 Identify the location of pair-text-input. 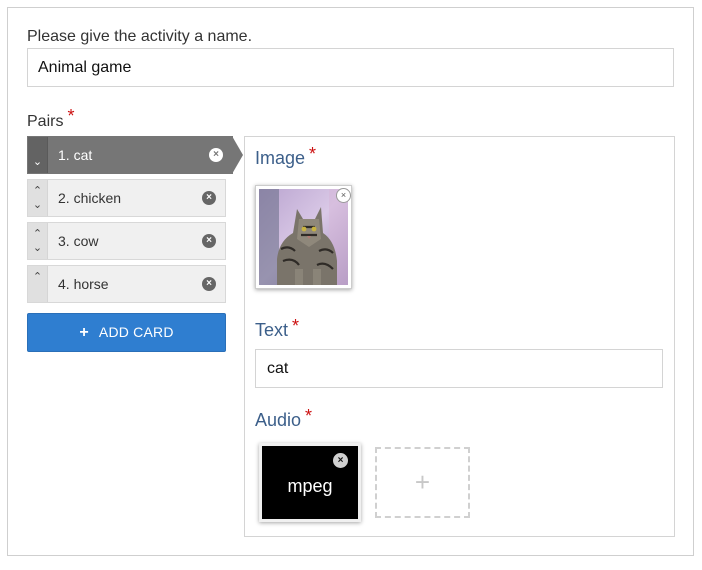
(459, 368).